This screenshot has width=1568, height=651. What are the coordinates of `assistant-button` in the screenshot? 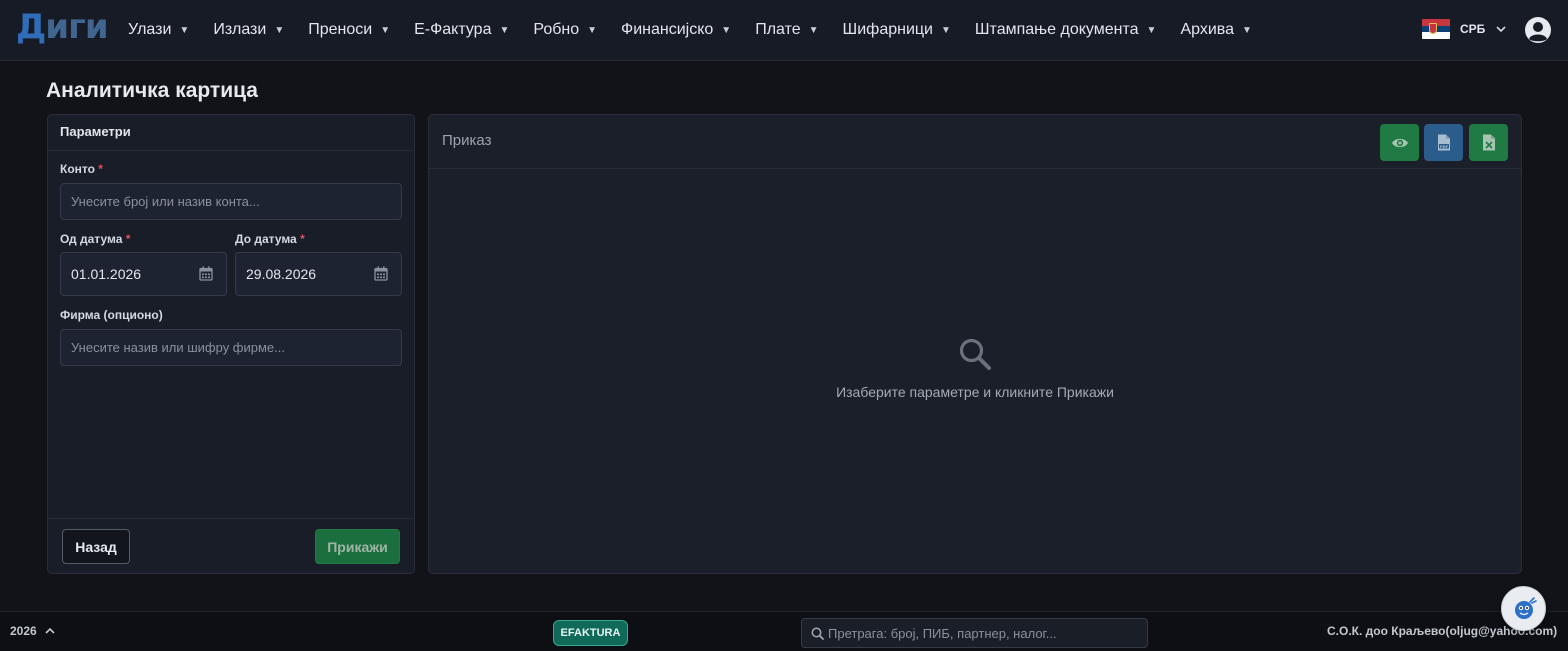 It's located at (1523, 608).